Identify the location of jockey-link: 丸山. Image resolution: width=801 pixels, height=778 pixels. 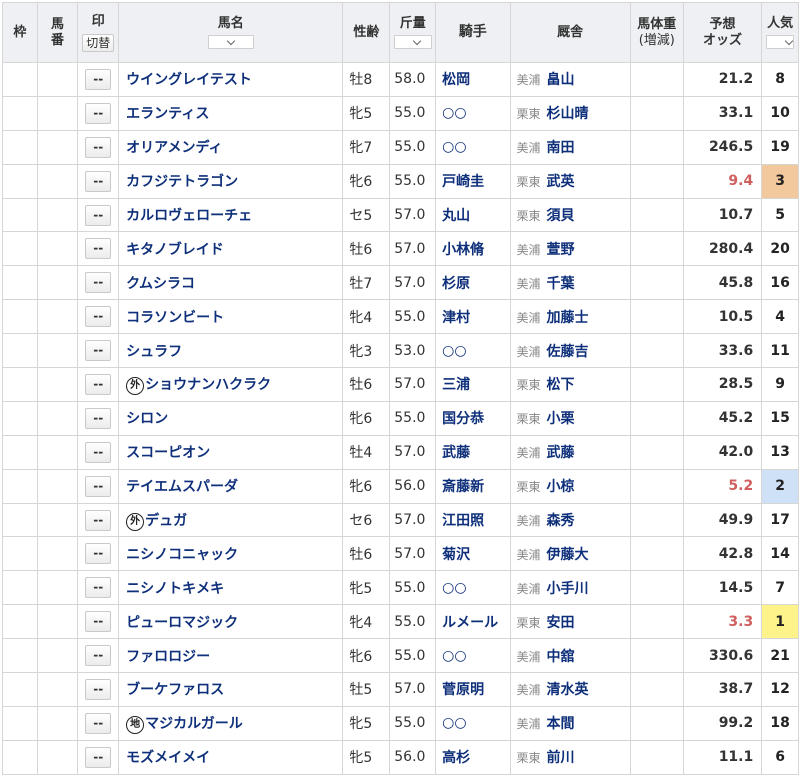
(456, 216).